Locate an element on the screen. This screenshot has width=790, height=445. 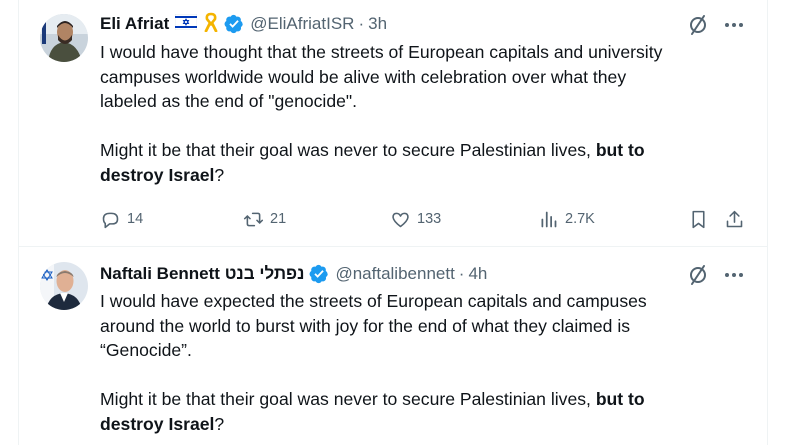
retweet-icon is located at coordinates (253, 219).